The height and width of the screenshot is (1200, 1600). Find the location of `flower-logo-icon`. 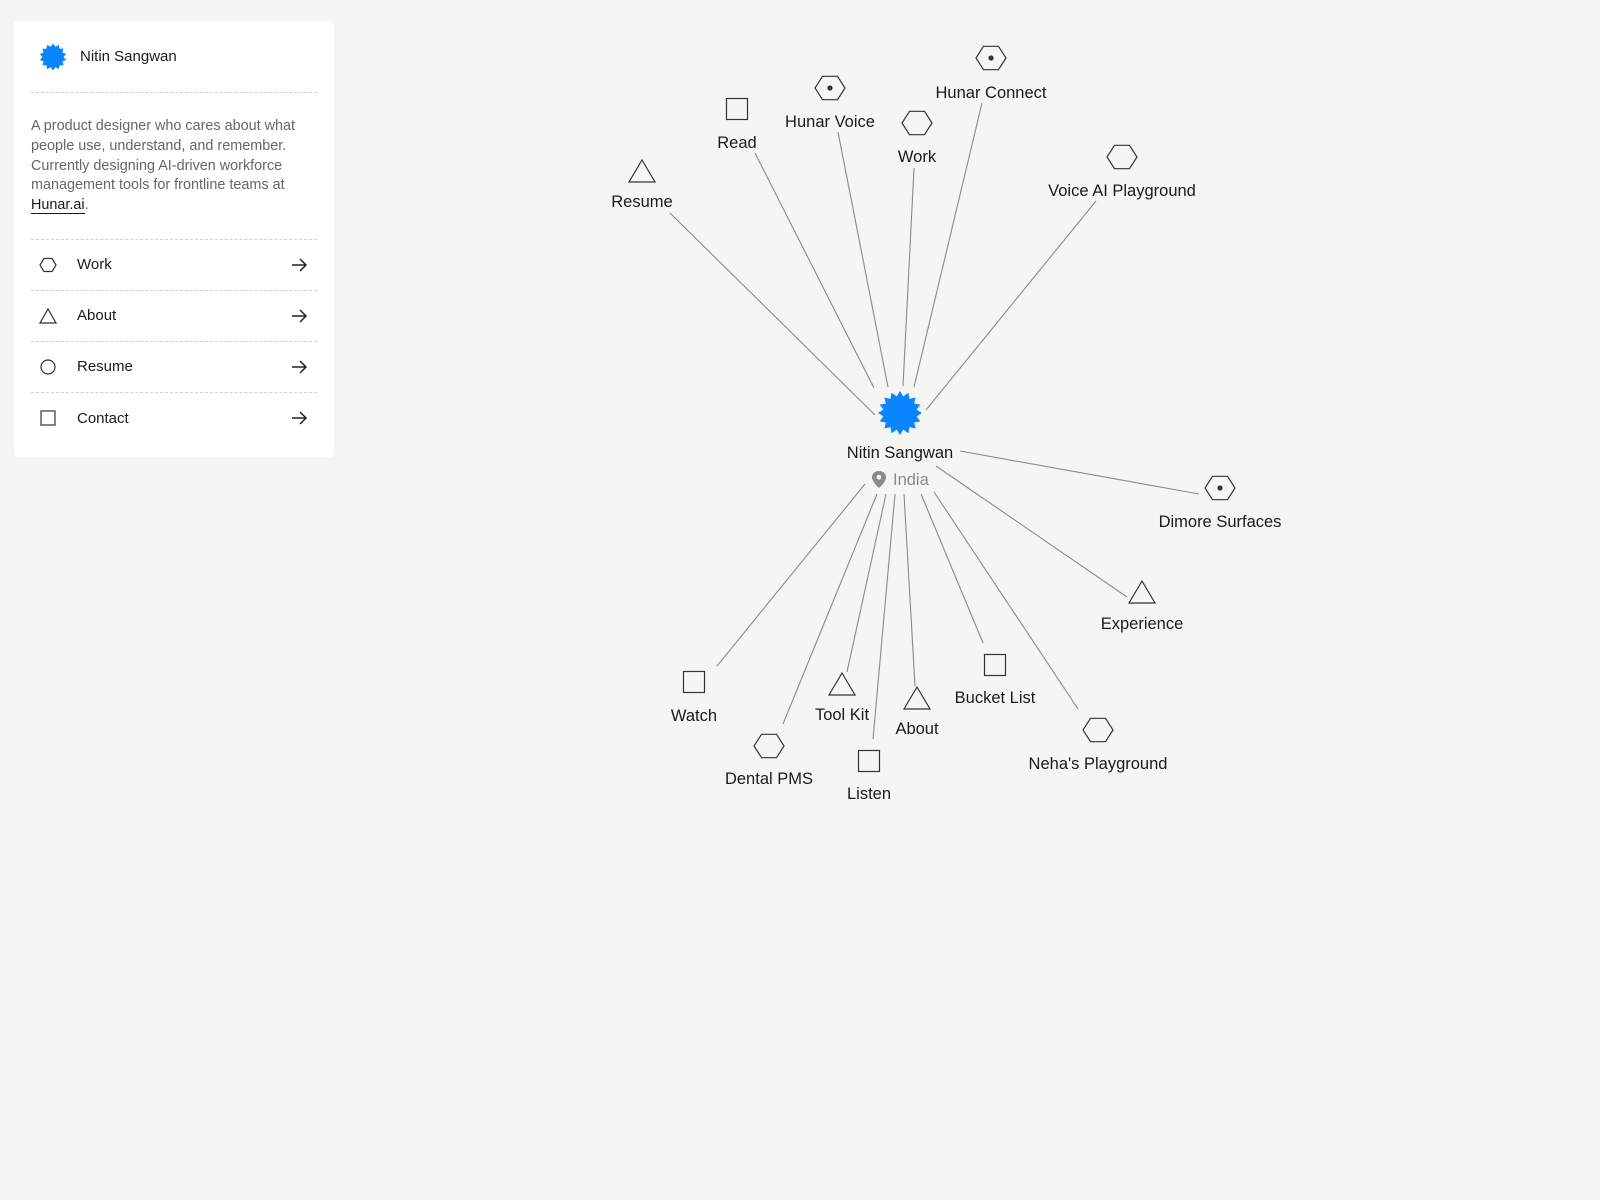

flower-logo-icon is located at coordinates (900, 413).